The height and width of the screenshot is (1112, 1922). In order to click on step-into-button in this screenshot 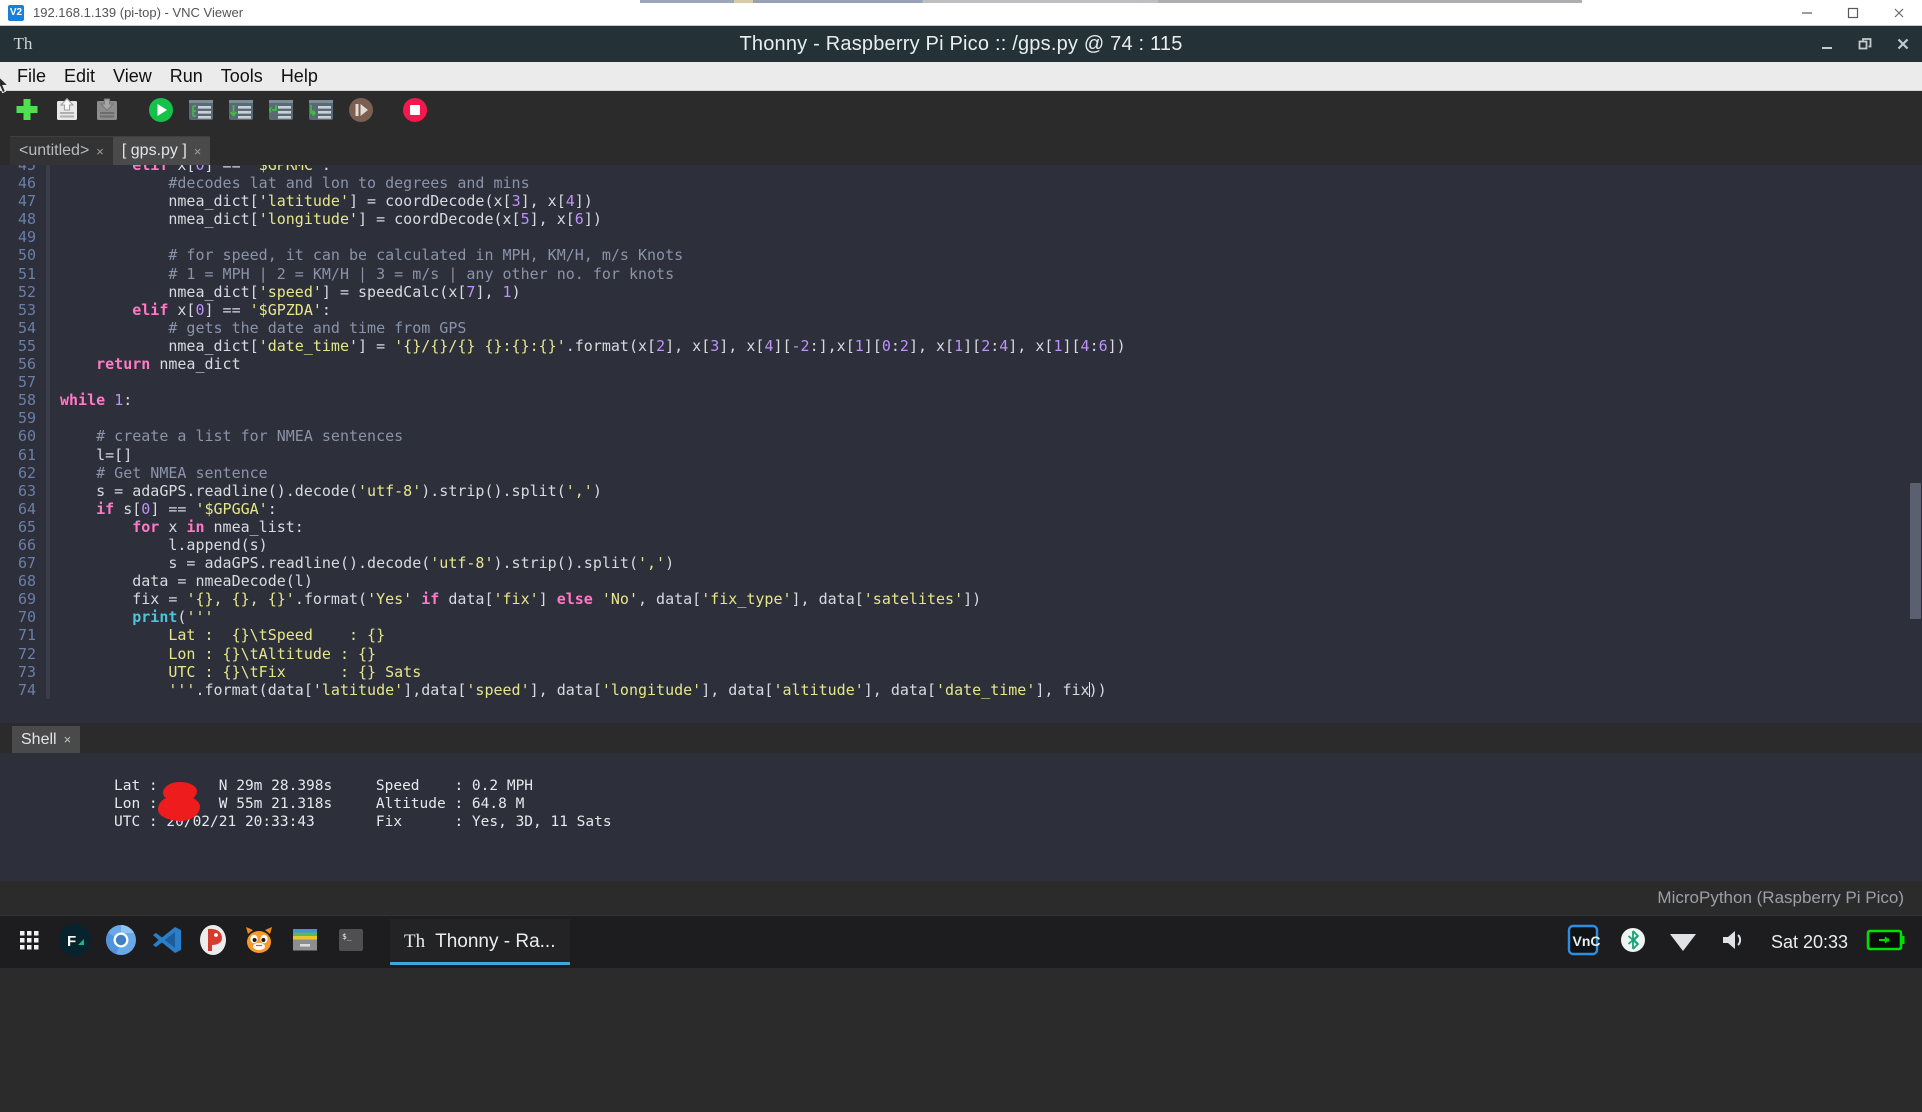, I will do `click(281, 112)`.